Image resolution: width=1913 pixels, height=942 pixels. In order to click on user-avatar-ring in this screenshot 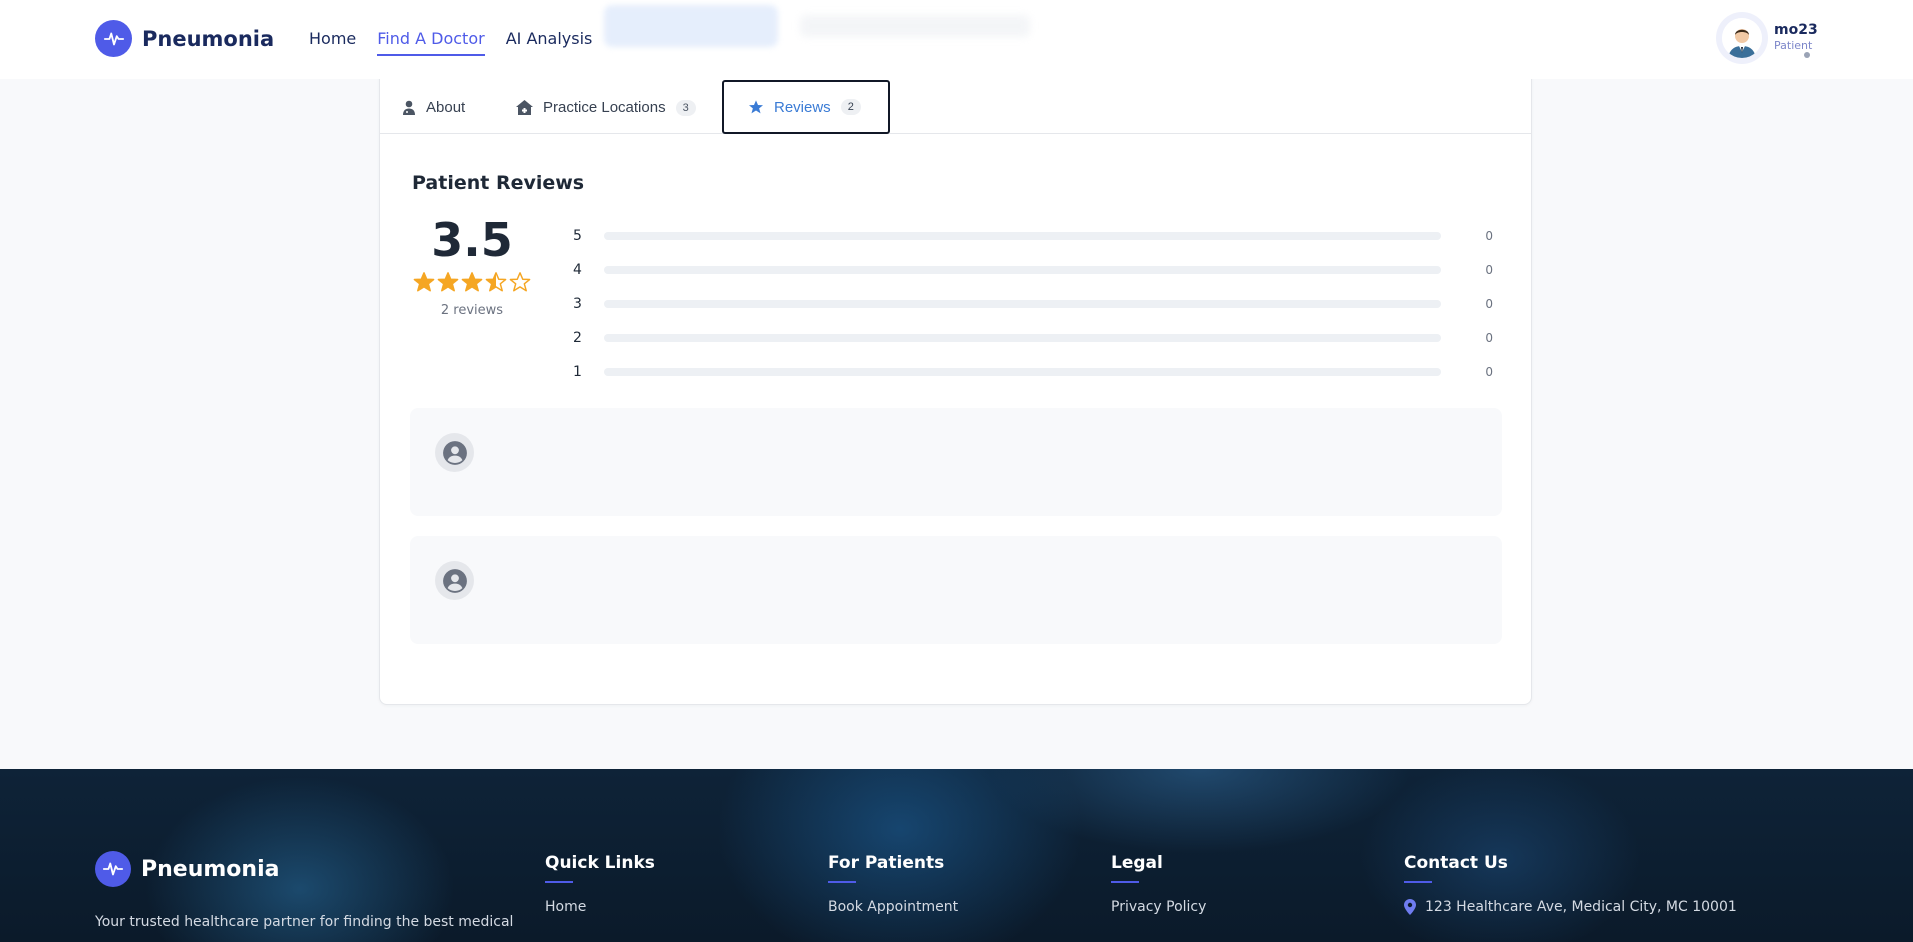, I will do `click(1742, 38)`.